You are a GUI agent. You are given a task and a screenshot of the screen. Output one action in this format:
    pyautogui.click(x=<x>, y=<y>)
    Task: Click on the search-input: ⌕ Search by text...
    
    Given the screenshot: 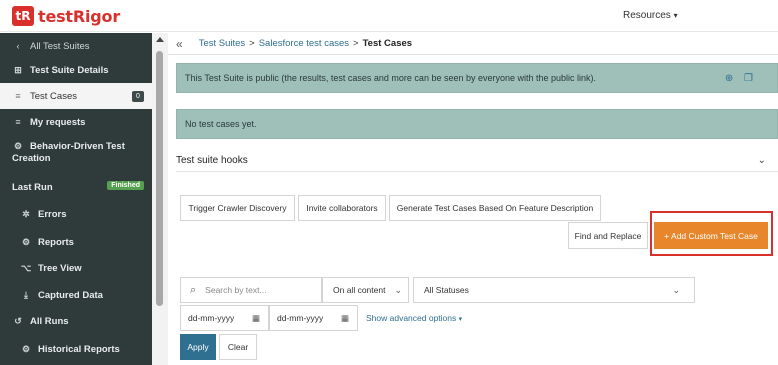 What is the action you would take?
    pyautogui.click(x=251, y=290)
    